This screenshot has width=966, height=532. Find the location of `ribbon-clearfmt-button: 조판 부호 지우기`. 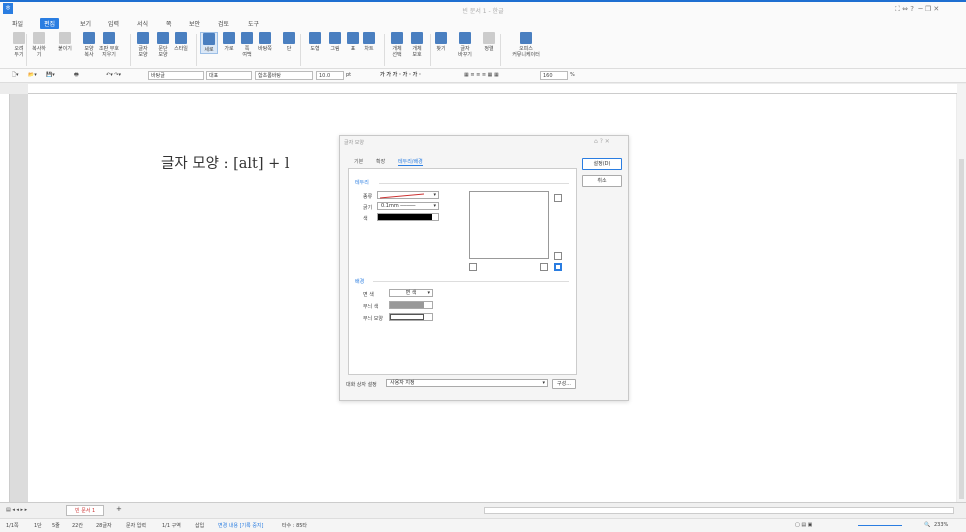

ribbon-clearfmt-button: 조판 부호 지우기 is located at coordinates (109, 45).